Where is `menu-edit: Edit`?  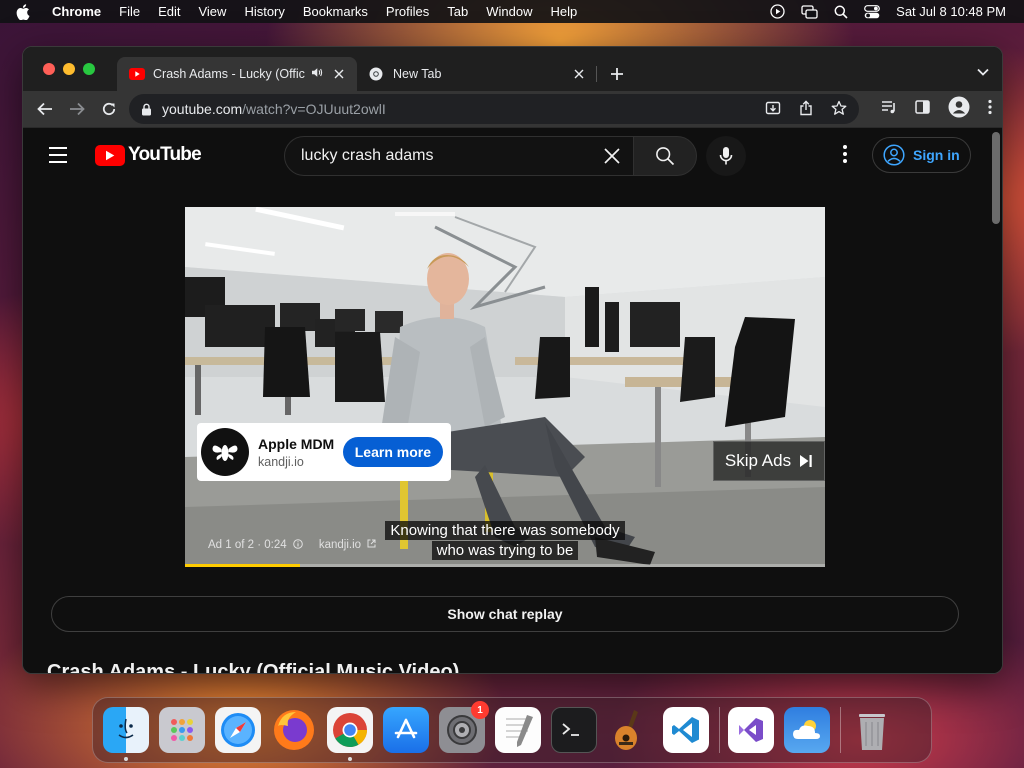 menu-edit: Edit is located at coordinates (169, 11).